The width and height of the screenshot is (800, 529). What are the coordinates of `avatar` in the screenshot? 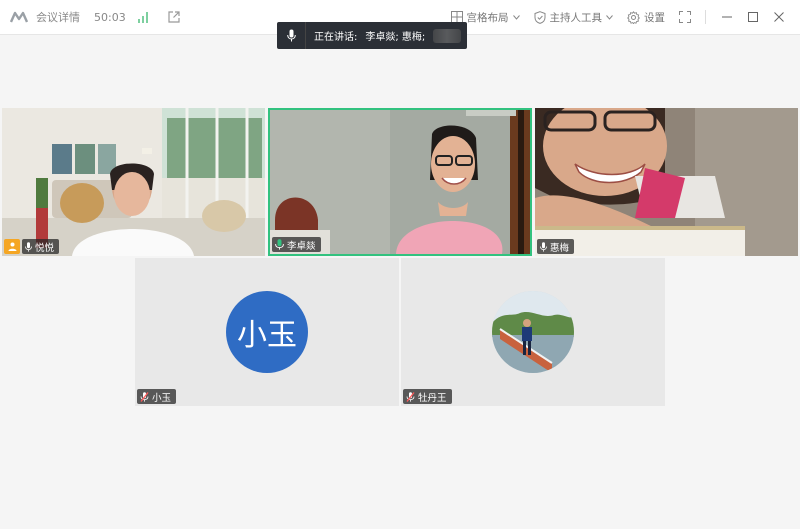 It's located at (533, 332).